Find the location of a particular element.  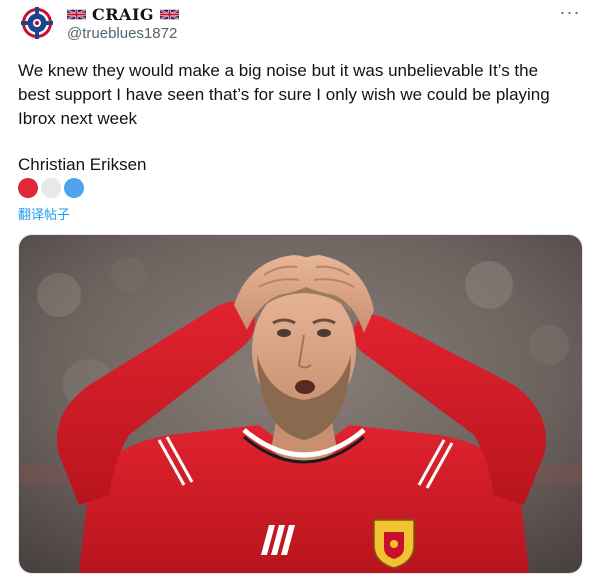

red-circle-emoji is located at coordinates (28, 188).